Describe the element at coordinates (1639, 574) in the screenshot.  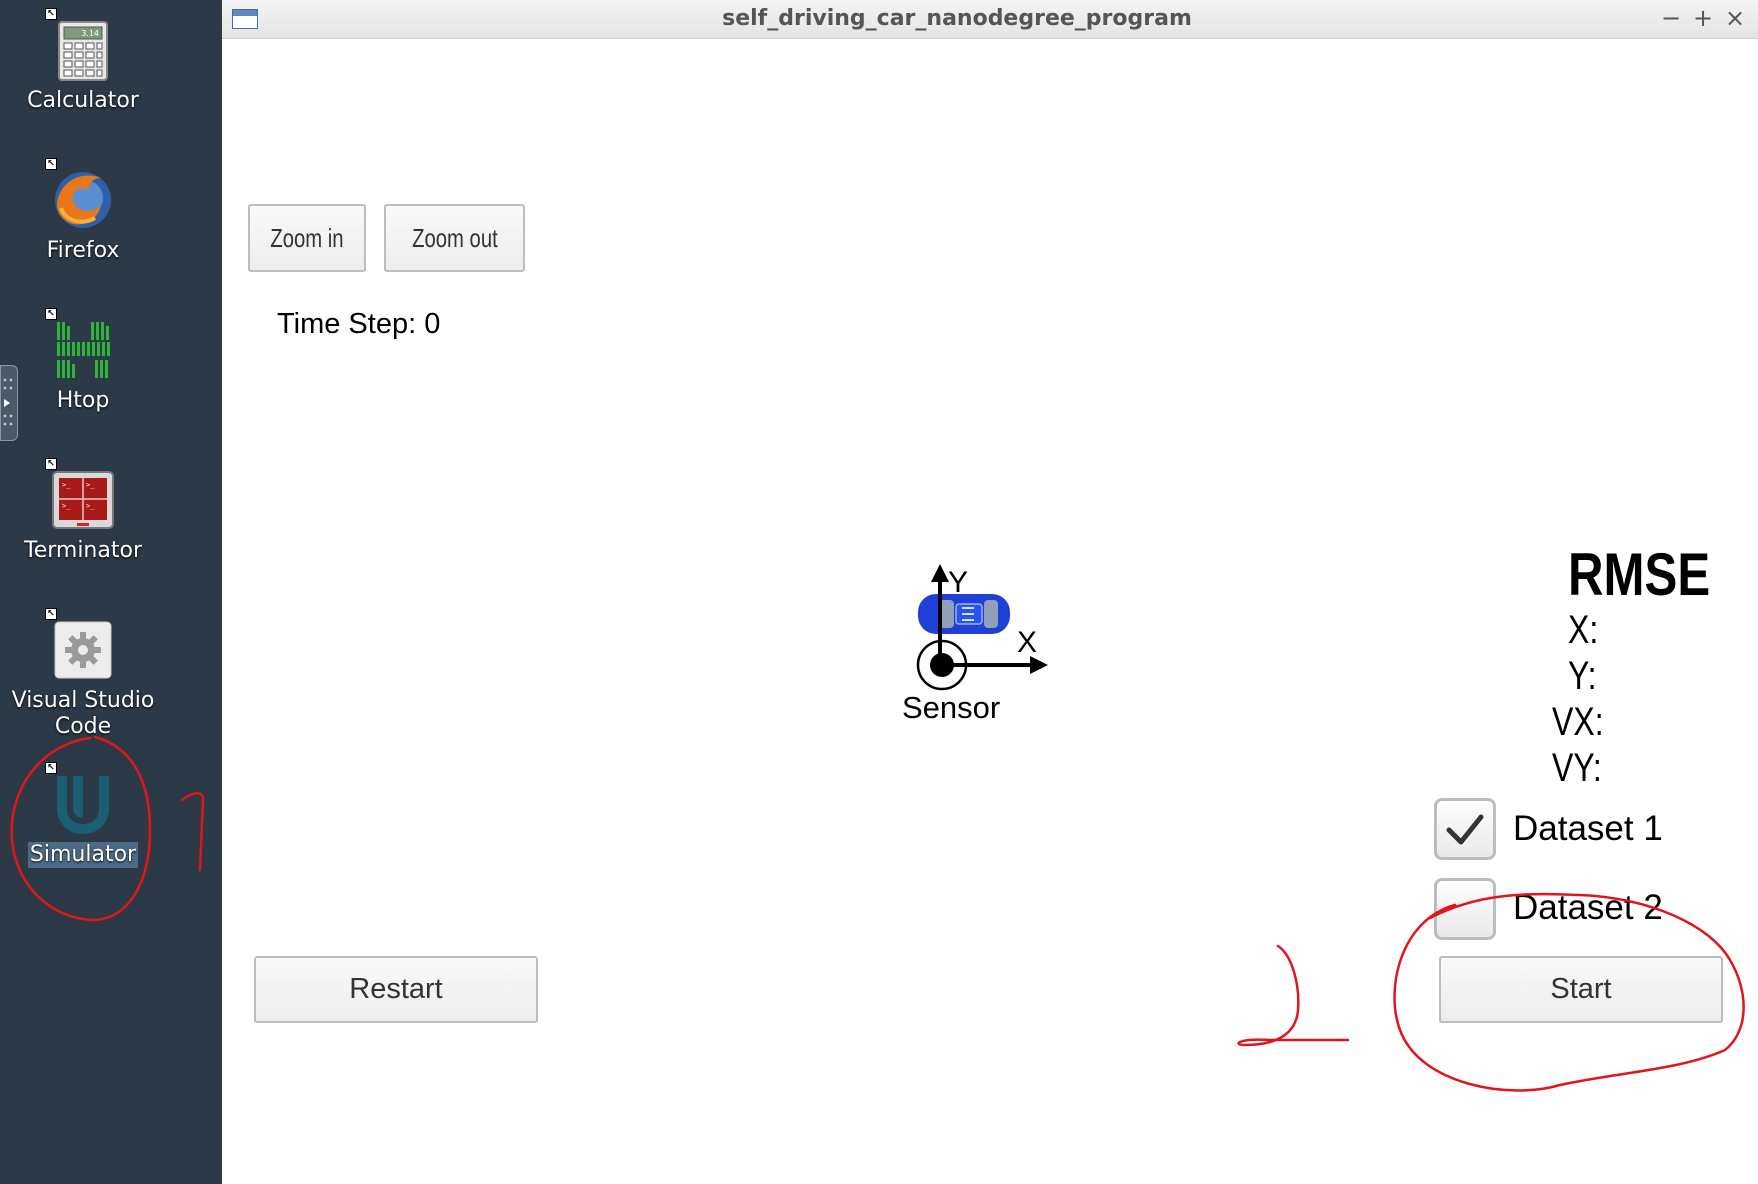
I see `rmse-title: RMSE` at that location.